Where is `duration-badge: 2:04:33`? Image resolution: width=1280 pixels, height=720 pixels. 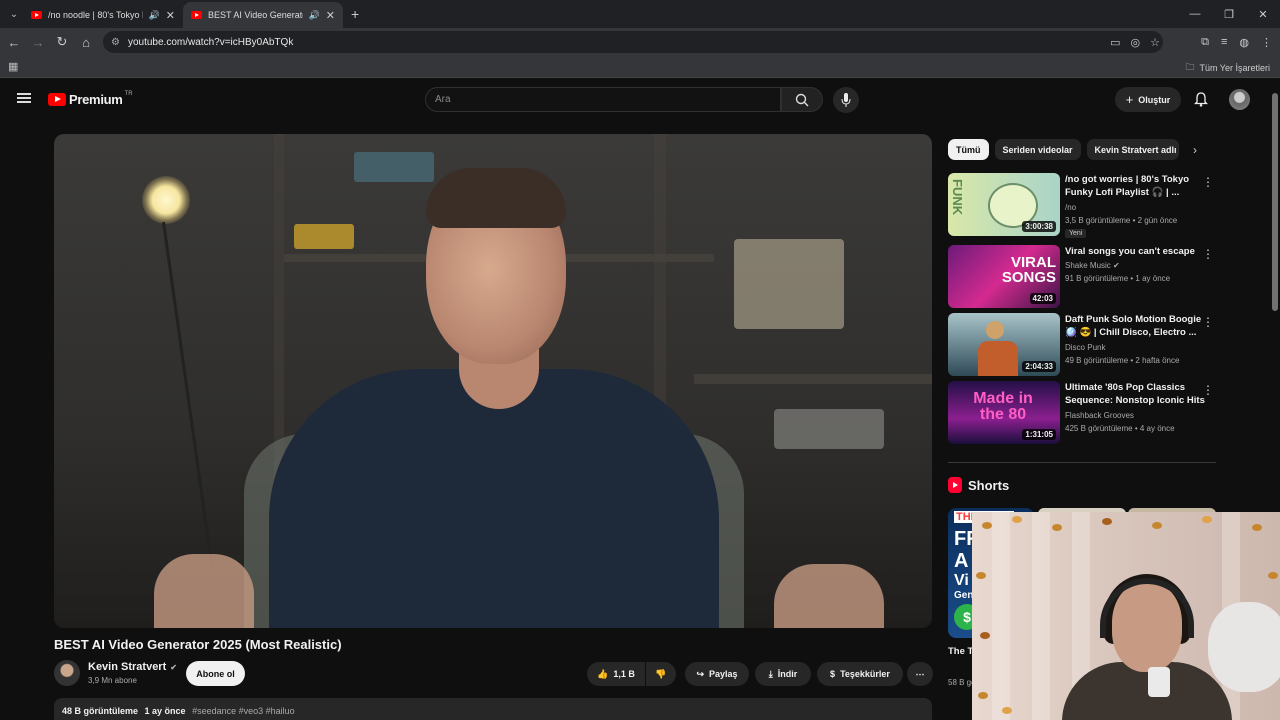 duration-badge: 2:04:33 is located at coordinates (1039, 366).